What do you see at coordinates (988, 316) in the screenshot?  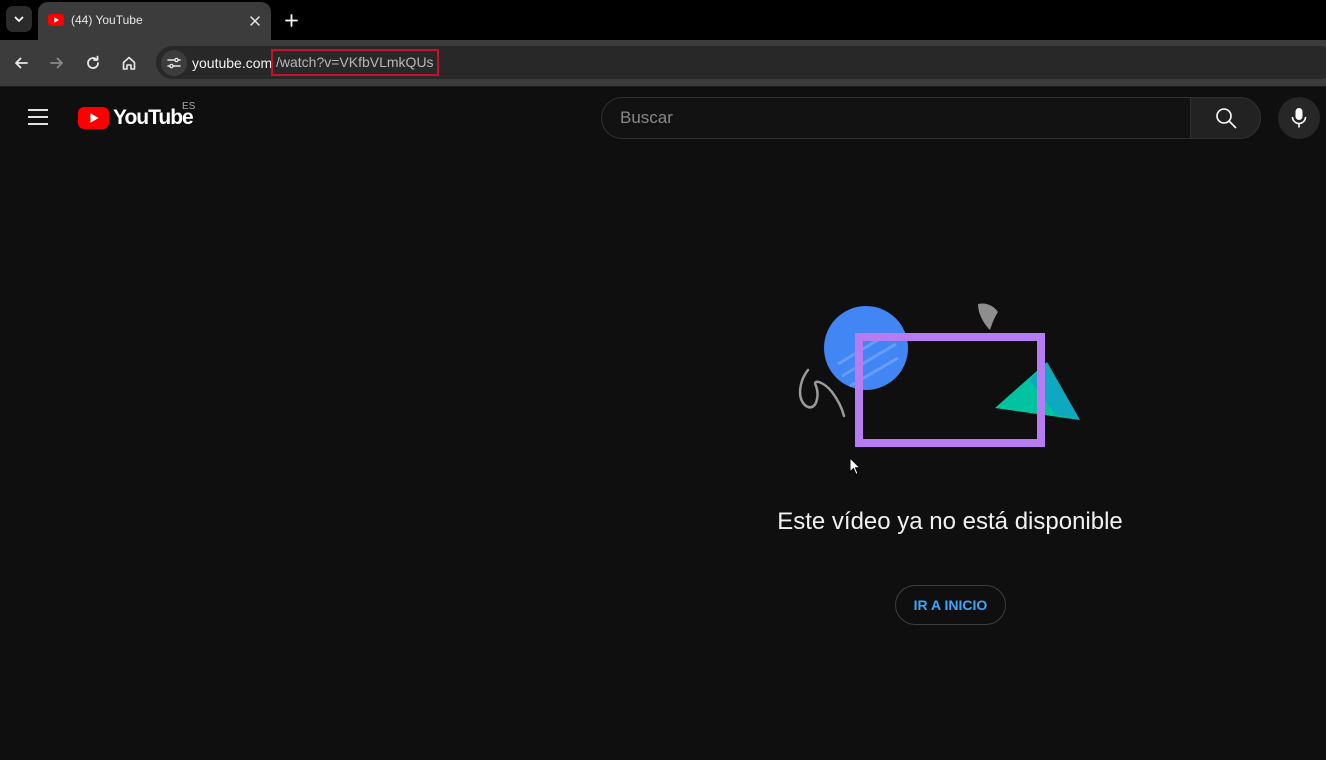 I see `leaf-shape` at bounding box center [988, 316].